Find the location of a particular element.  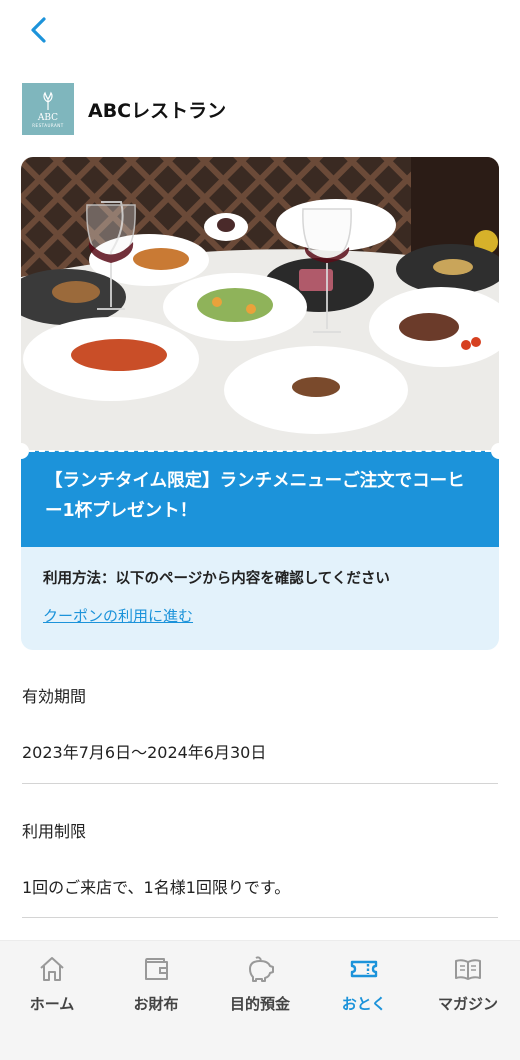

coupon-title: 【ランチタイム限定】ランチメニューご注文でコーヒー1杯プレゼント！ is located at coordinates (255, 496).